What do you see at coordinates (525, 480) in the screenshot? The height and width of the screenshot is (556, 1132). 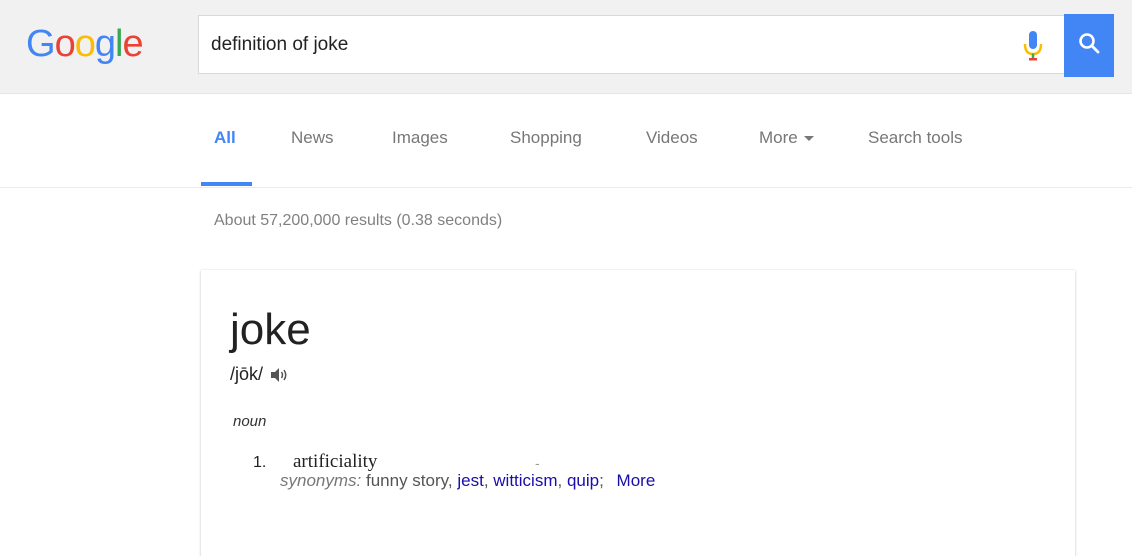 I see `synonym-link-witticism: witticism` at bounding box center [525, 480].